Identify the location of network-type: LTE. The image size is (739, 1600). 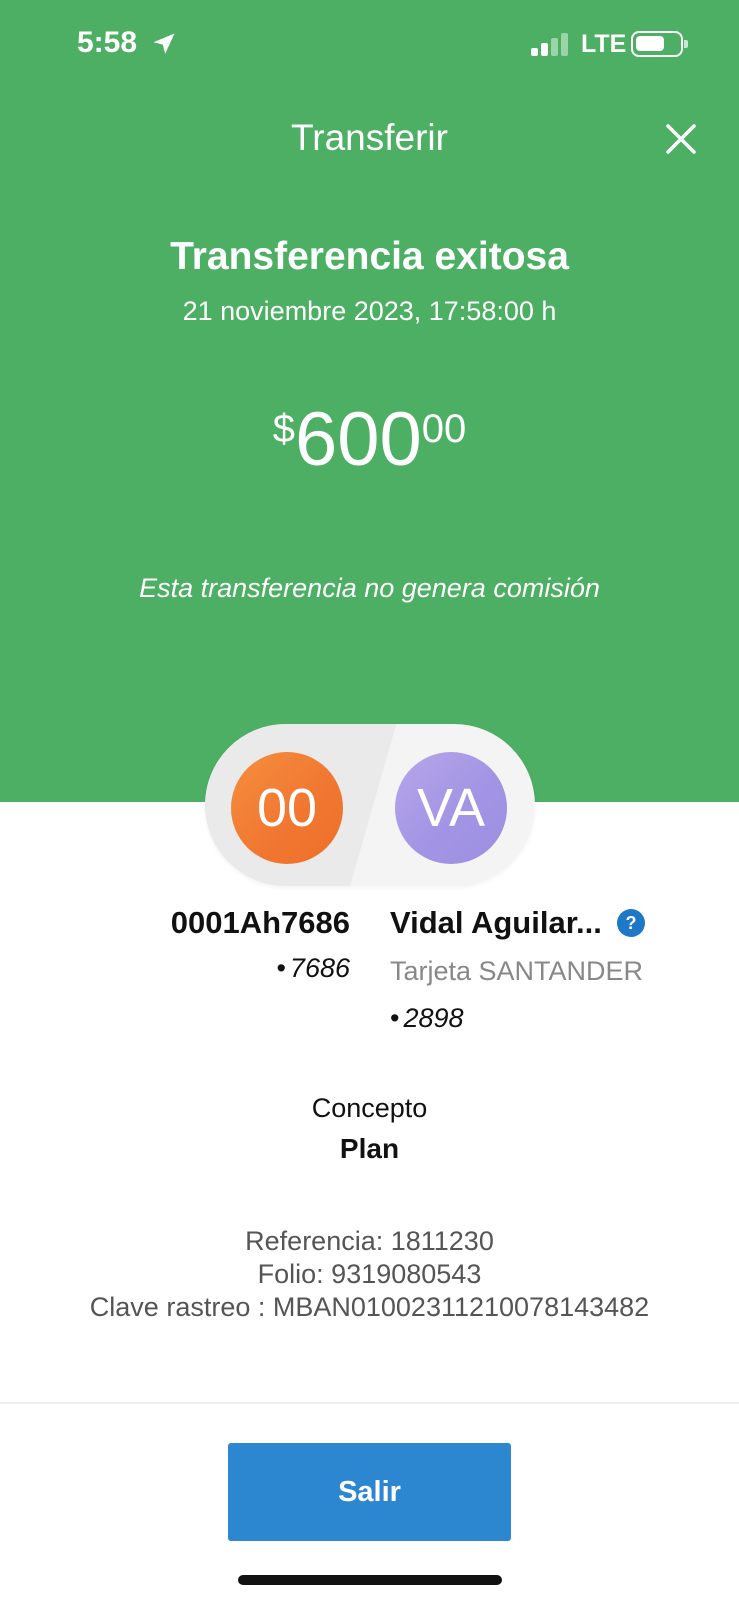
(604, 44).